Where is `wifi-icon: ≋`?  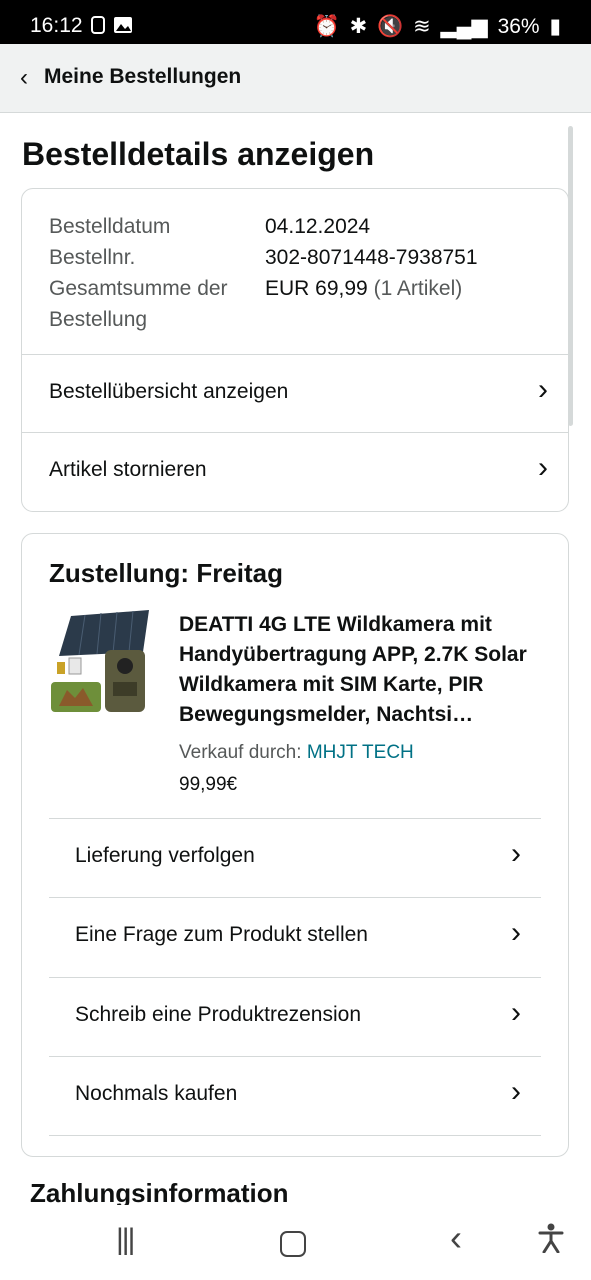 wifi-icon: ≋ is located at coordinates (422, 26).